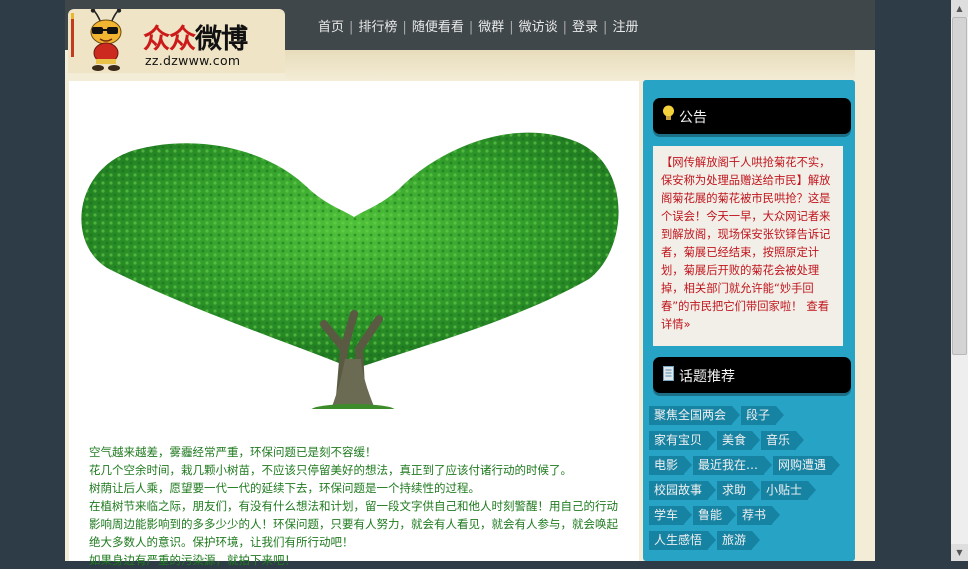 Image resolution: width=968 pixels, height=569 pixels. What do you see at coordinates (807, 465) in the screenshot?
I see `topic-tag: 网购遭遇` at bounding box center [807, 465].